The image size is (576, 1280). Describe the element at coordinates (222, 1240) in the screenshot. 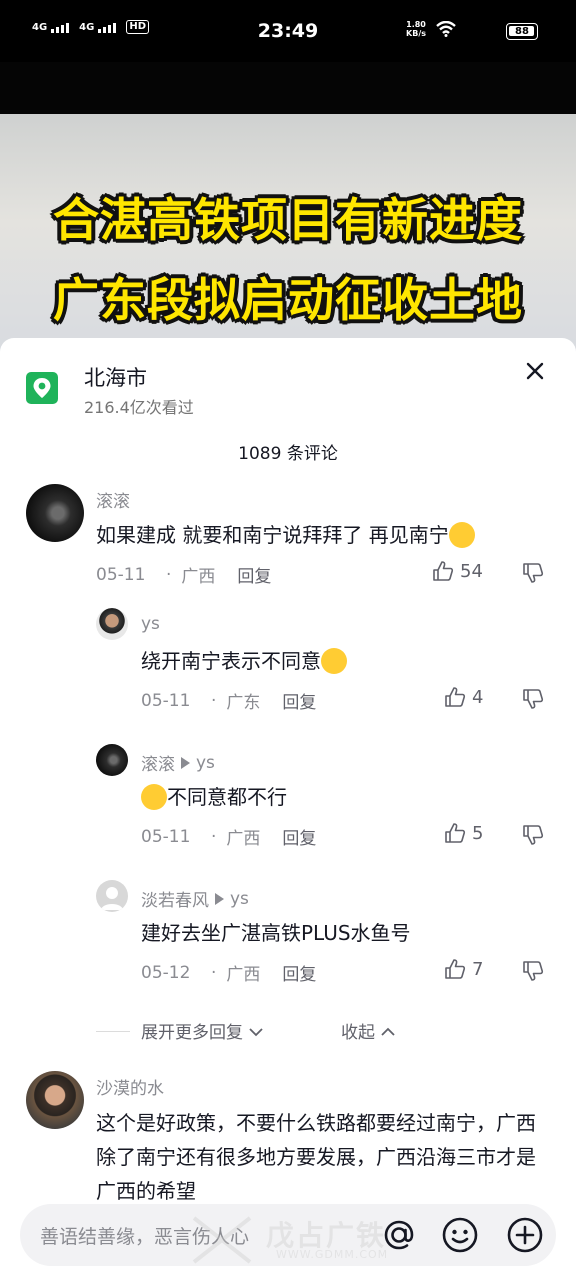

I see `watermark-mark-icon` at that location.